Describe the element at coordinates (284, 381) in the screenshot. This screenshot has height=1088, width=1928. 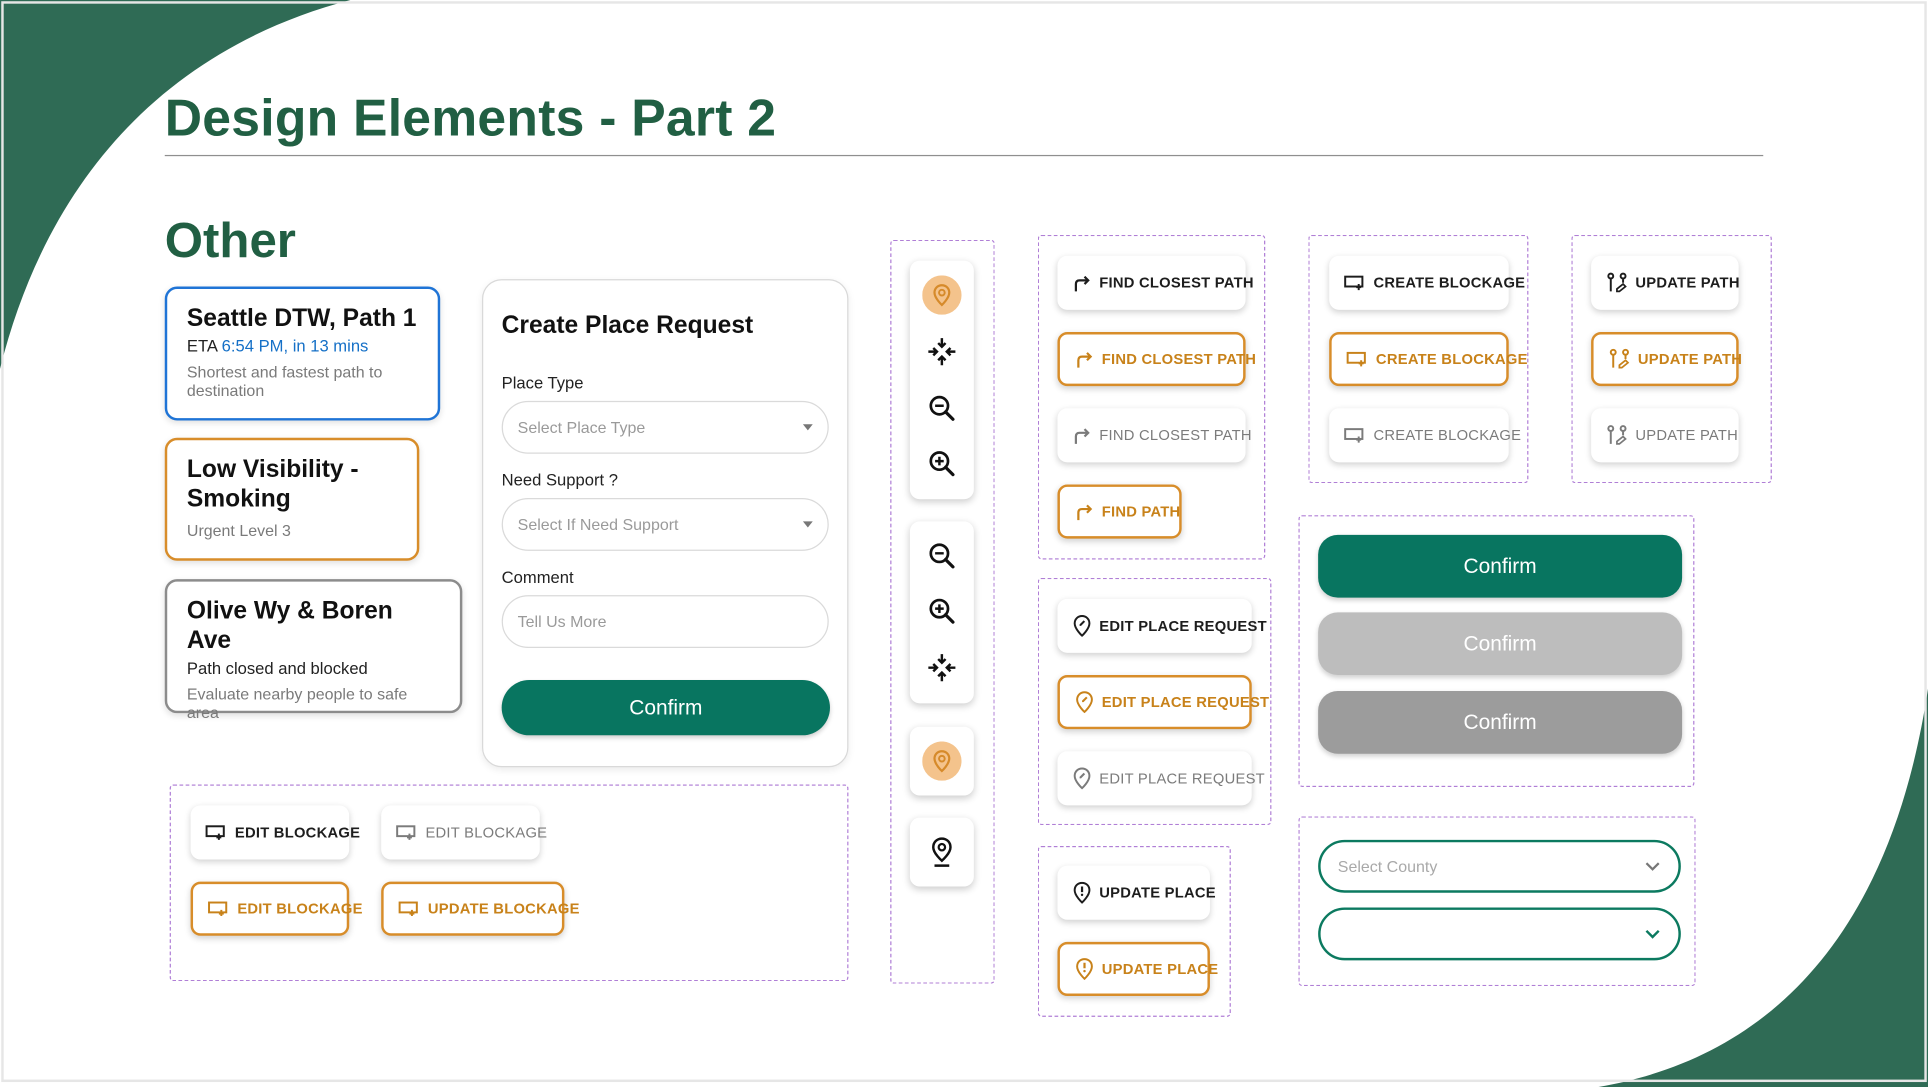
I see `route-card-description: Shortest and fastest path to destination` at that location.